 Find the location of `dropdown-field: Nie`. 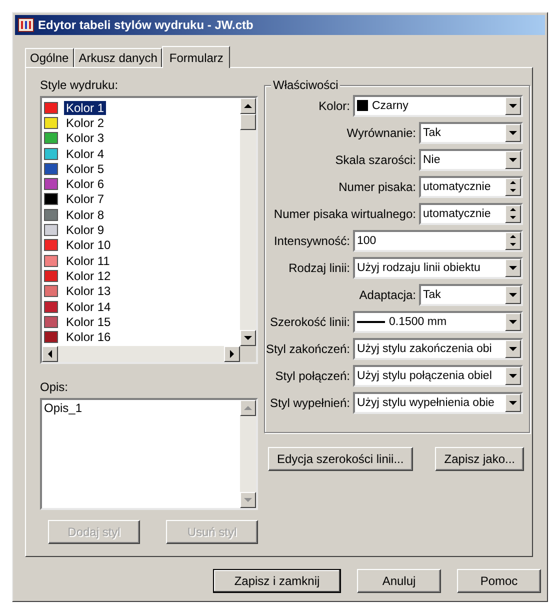

dropdown-field: Nie is located at coordinates (471, 159).